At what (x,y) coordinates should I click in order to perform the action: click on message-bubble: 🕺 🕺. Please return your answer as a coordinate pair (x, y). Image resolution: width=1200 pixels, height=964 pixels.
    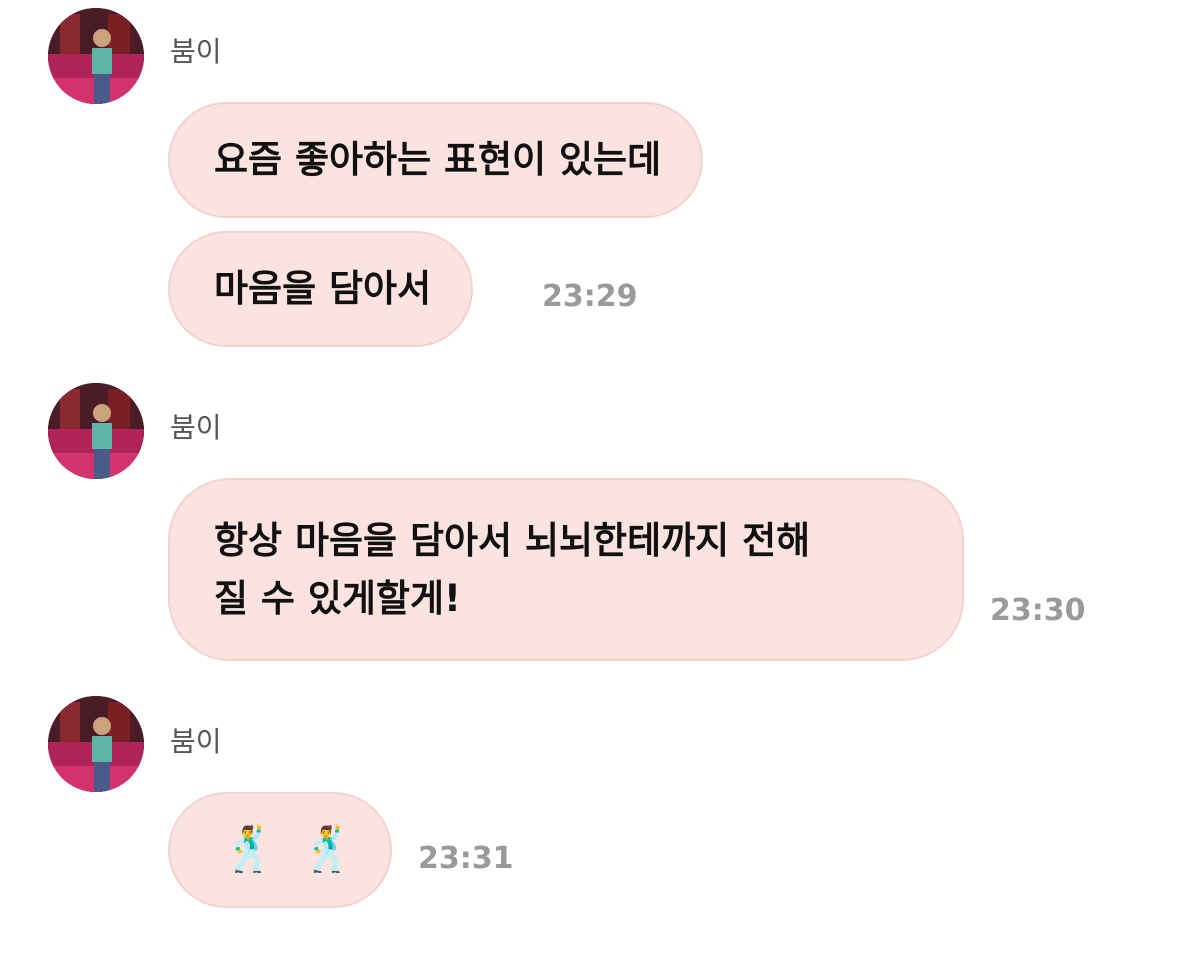
    Looking at the image, I should click on (280, 850).